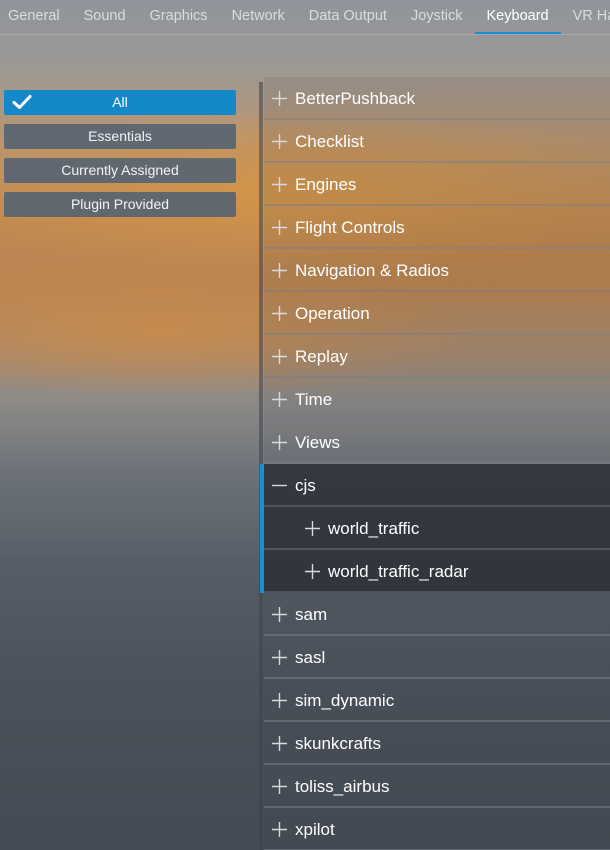  Describe the element at coordinates (311, 614) in the screenshot. I see `tree-row-label: sam` at that location.